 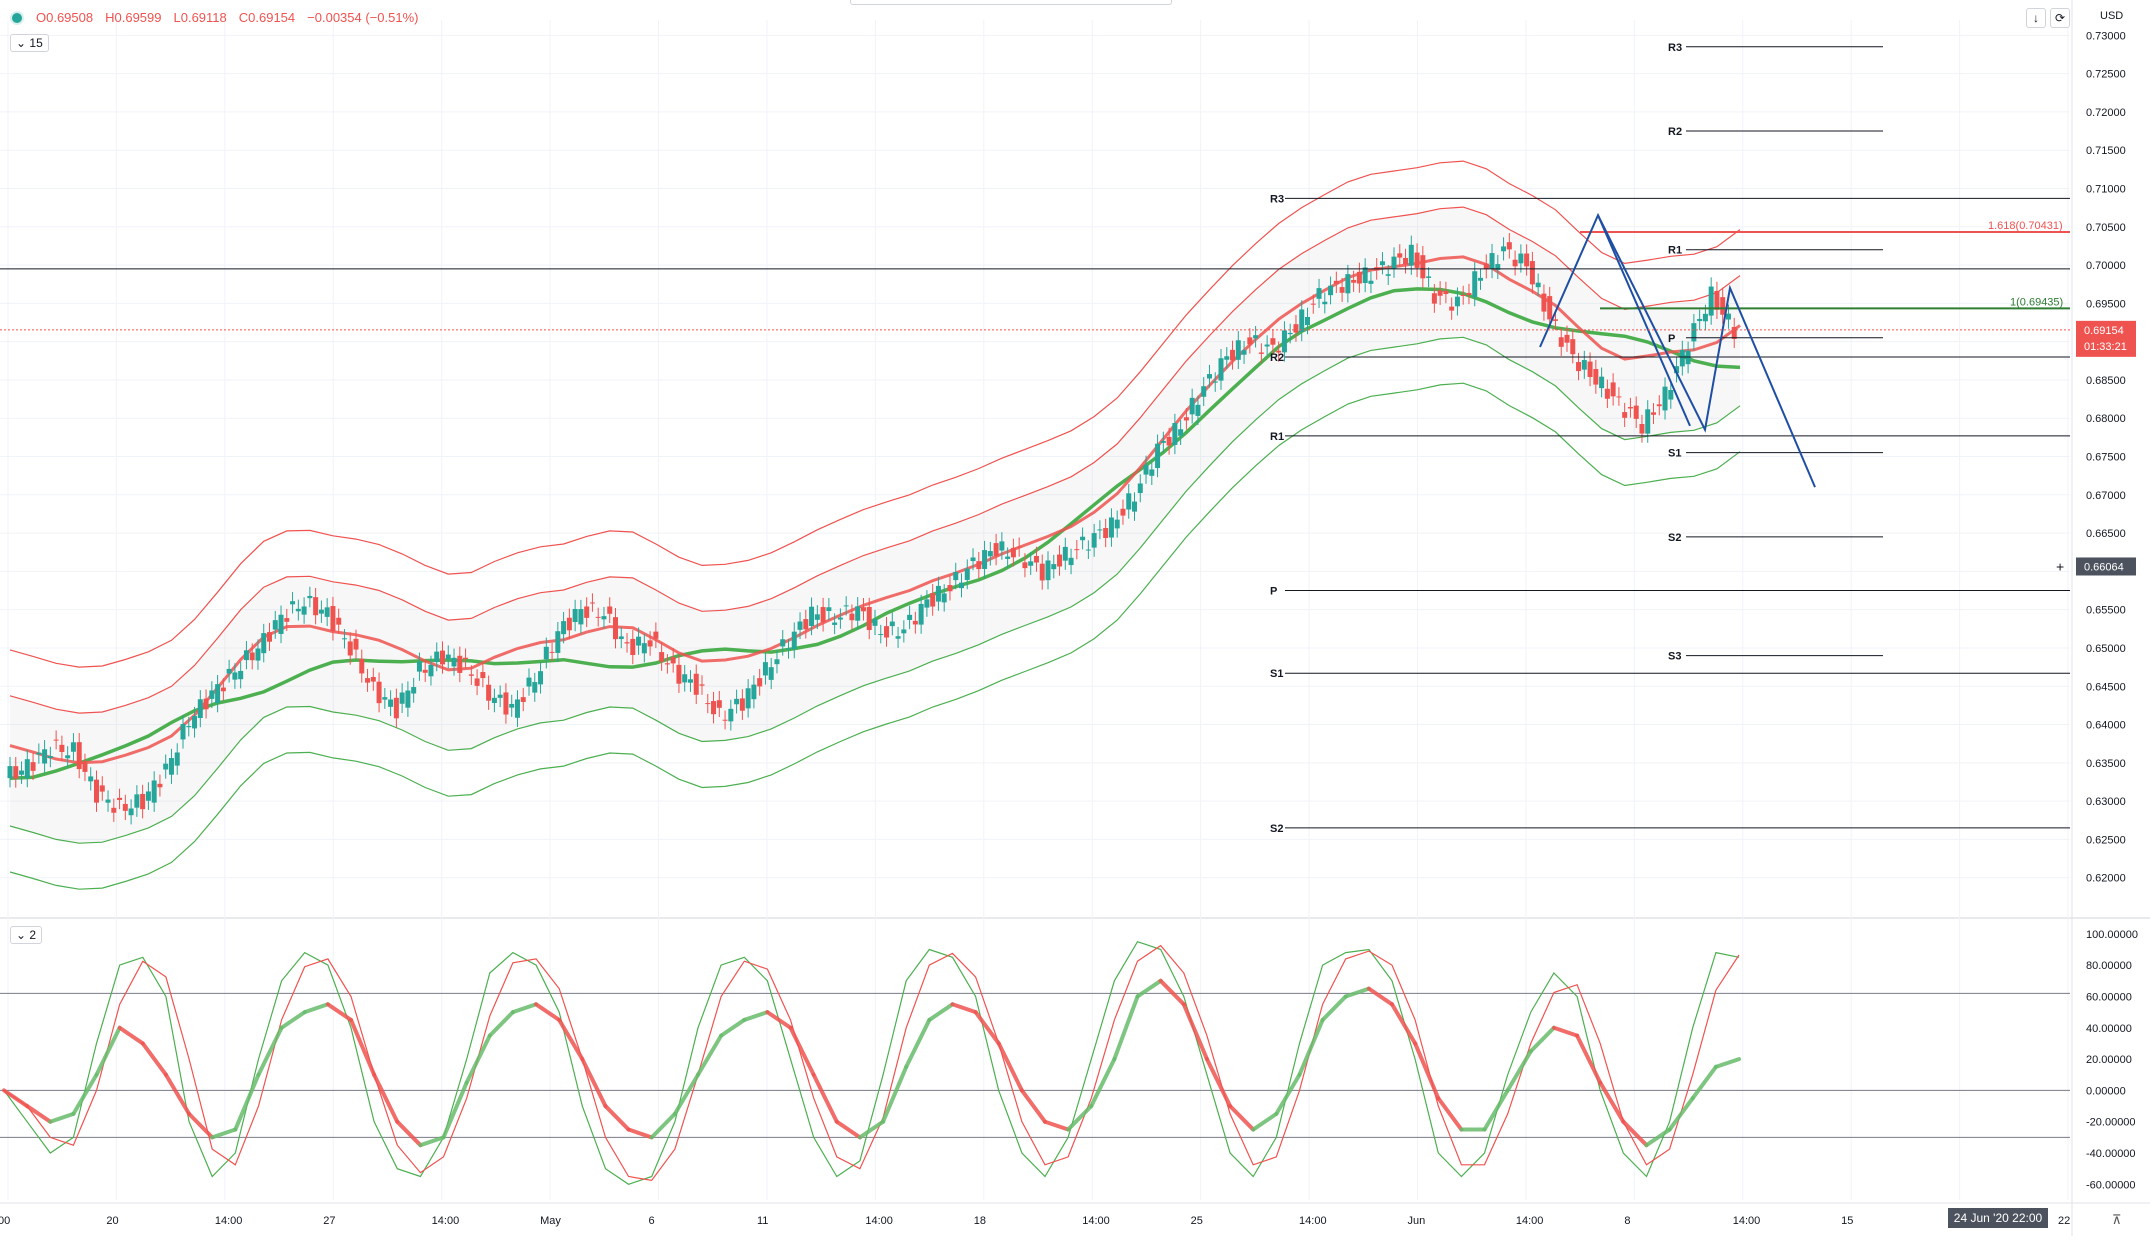 What do you see at coordinates (2106, 840) in the screenshot?
I see `price-tick-label: 0.62500` at bounding box center [2106, 840].